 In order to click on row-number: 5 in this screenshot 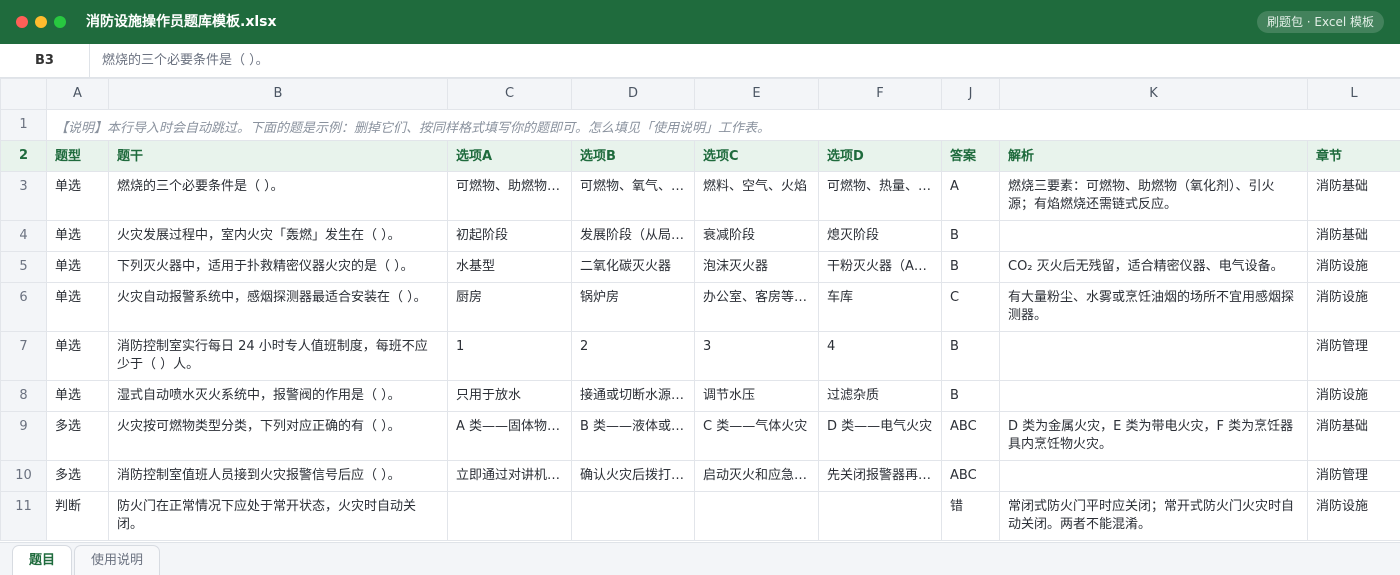, I will do `click(23, 267)`.